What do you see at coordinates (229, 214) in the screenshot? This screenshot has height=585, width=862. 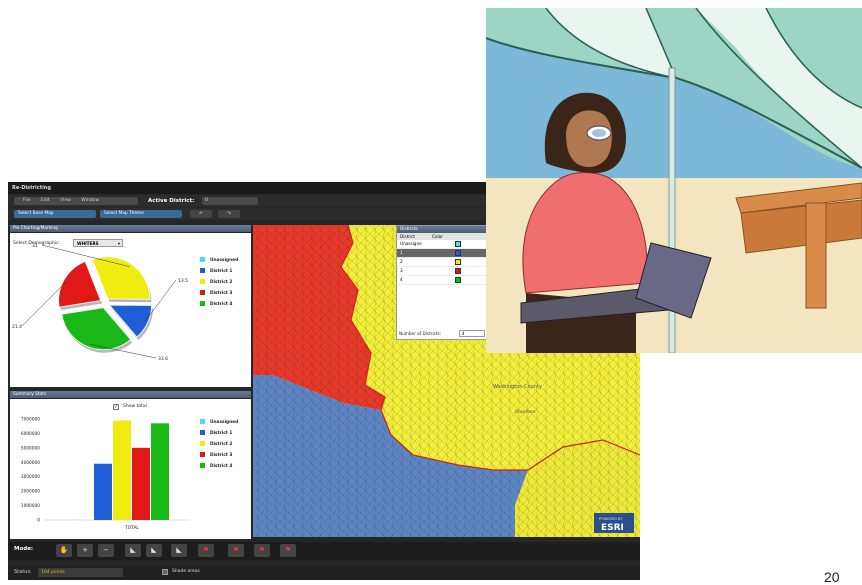 I see `redo-button: ↷` at bounding box center [229, 214].